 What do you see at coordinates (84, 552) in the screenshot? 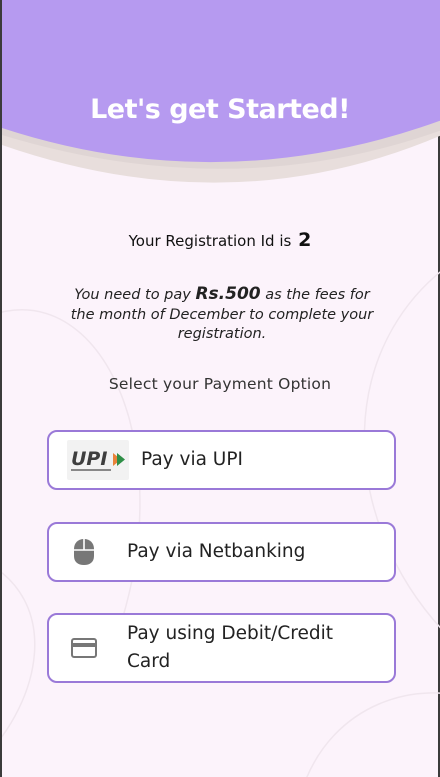
I see `mouse-icon` at bounding box center [84, 552].